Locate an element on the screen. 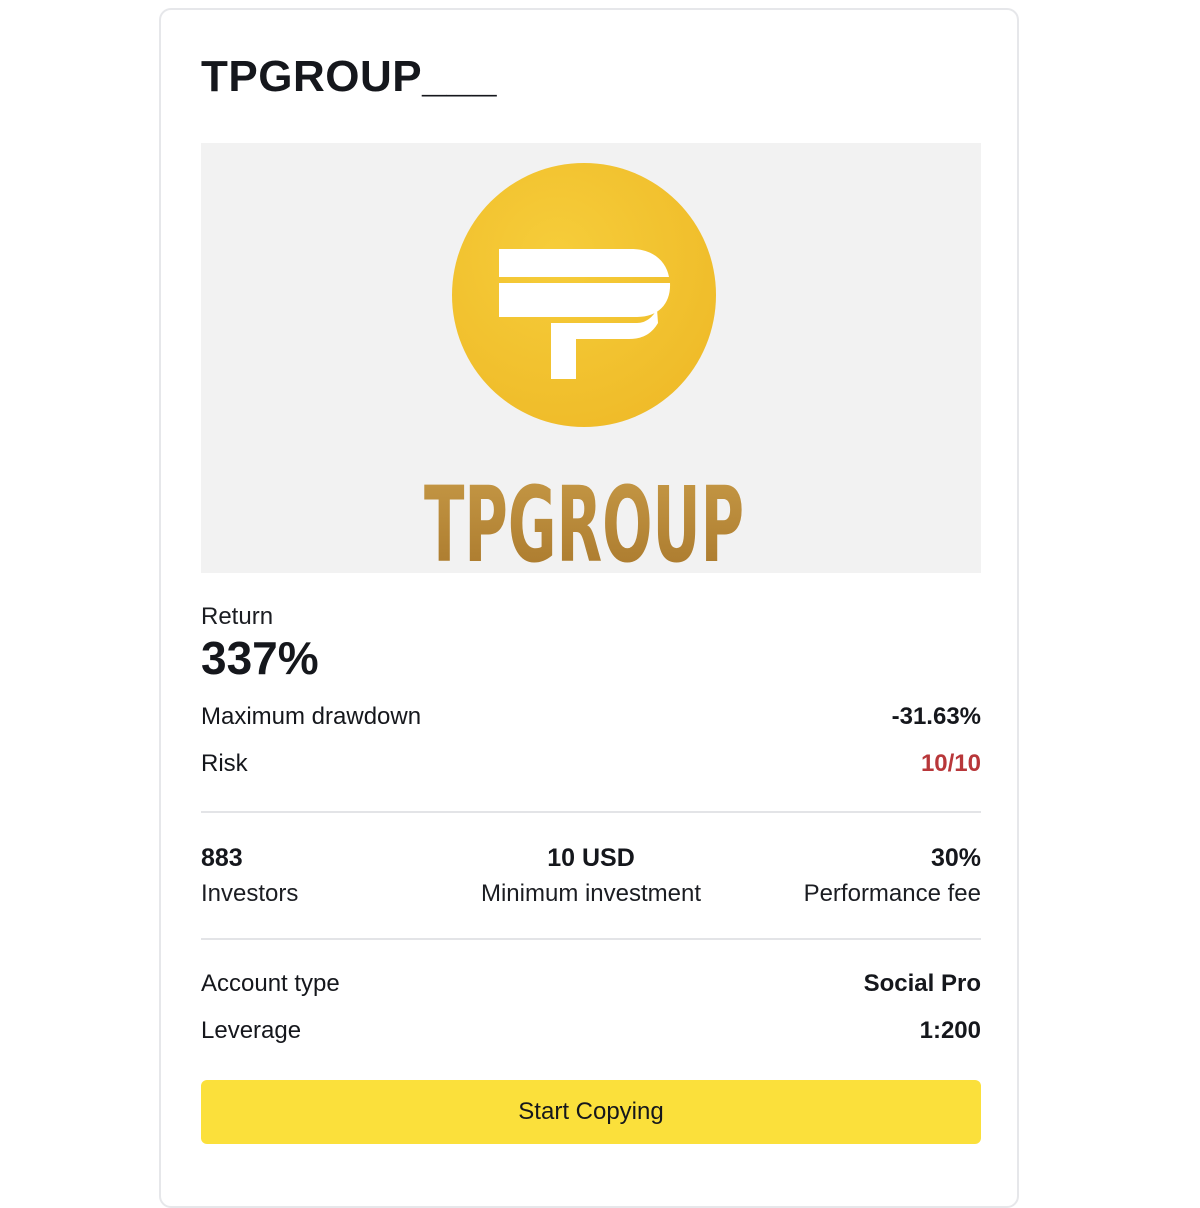 The image size is (1200, 1208). max-drawdown-label: Maximum drawdown is located at coordinates (311, 716).